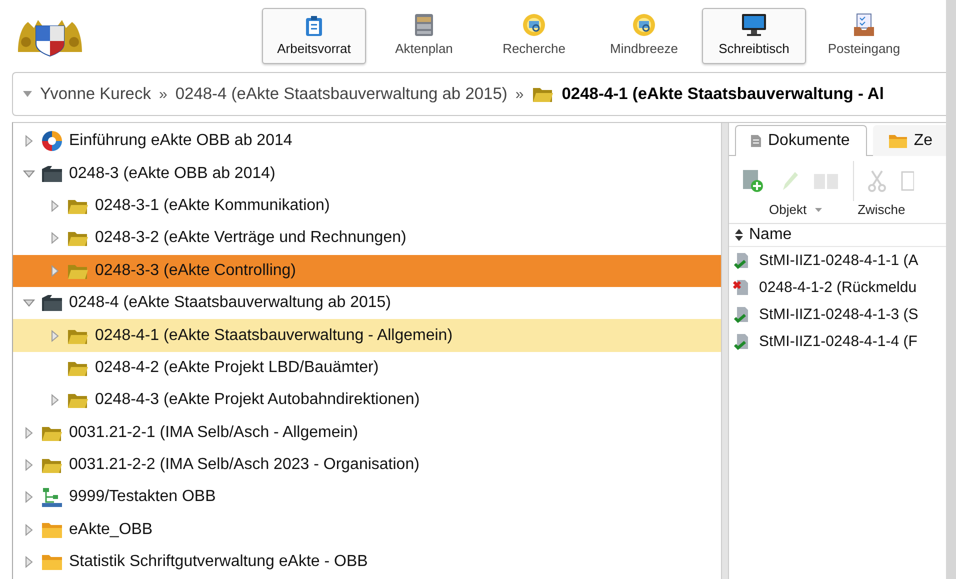 The image size is (956, 579). What do you see at coordinates (52, 141) in the screenshot?
I see `colored-ring-icon` at bounding box center [52, 141].